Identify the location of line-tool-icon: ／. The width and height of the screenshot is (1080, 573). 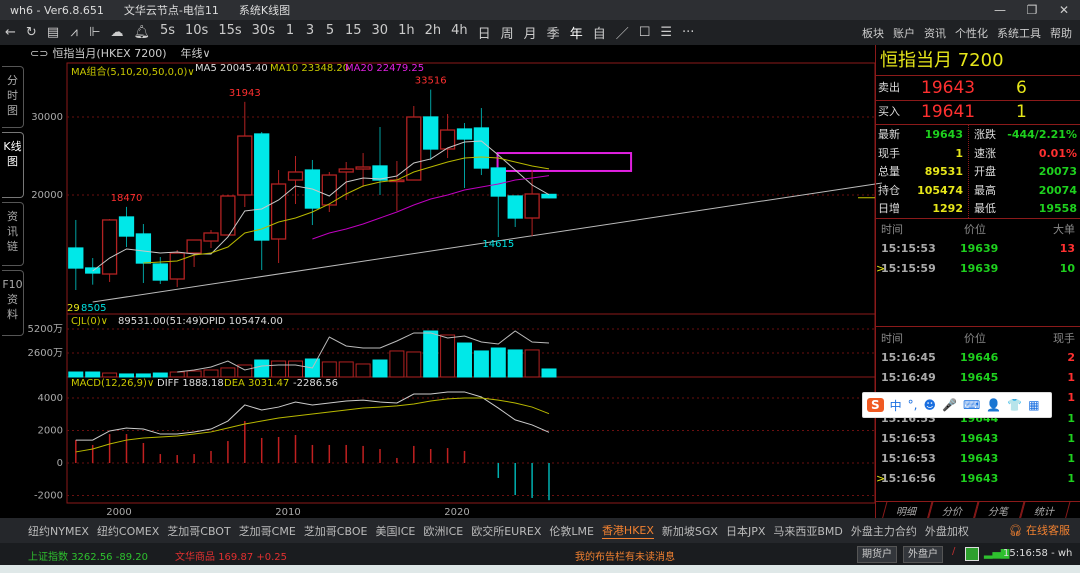
(622, 32).